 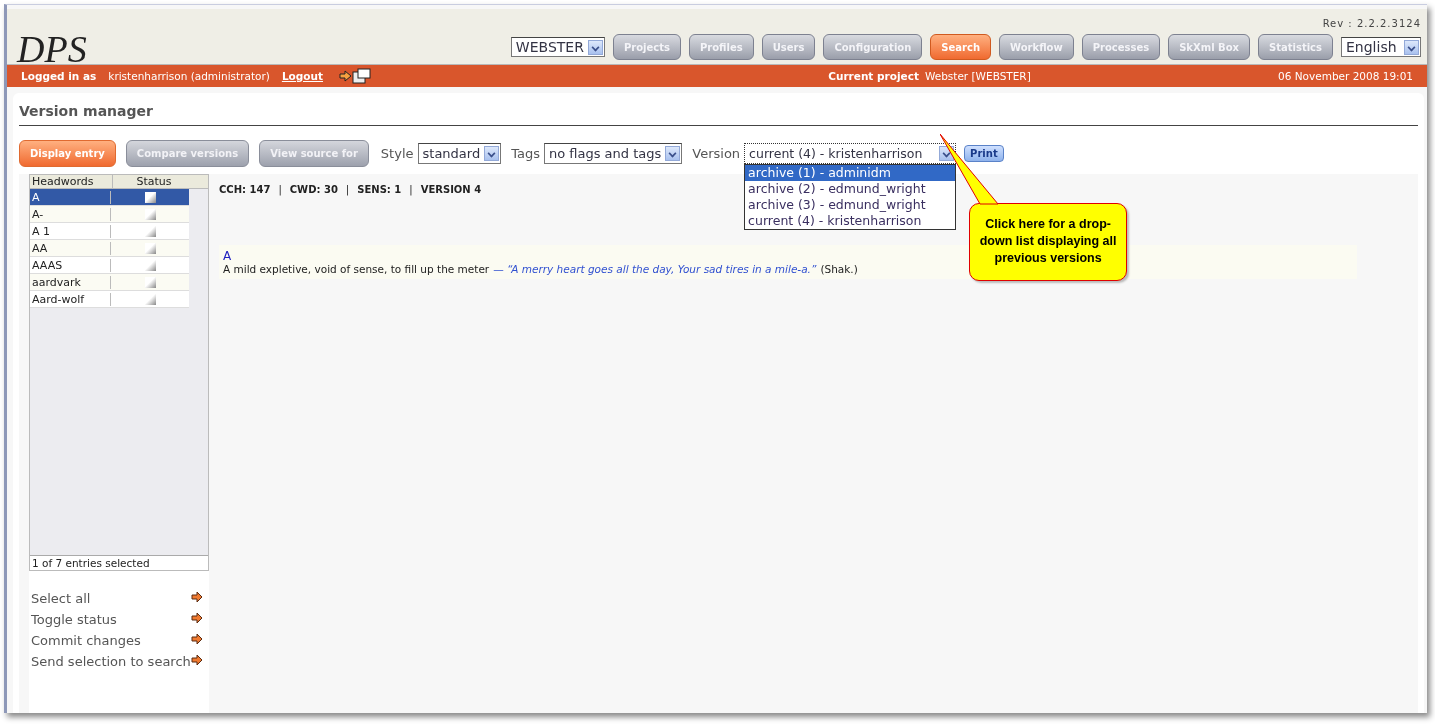 What do you see at coordinates (109, 265) in the screenshot?
I see `headword-row: AAAS` at bounding box center [109, 265].